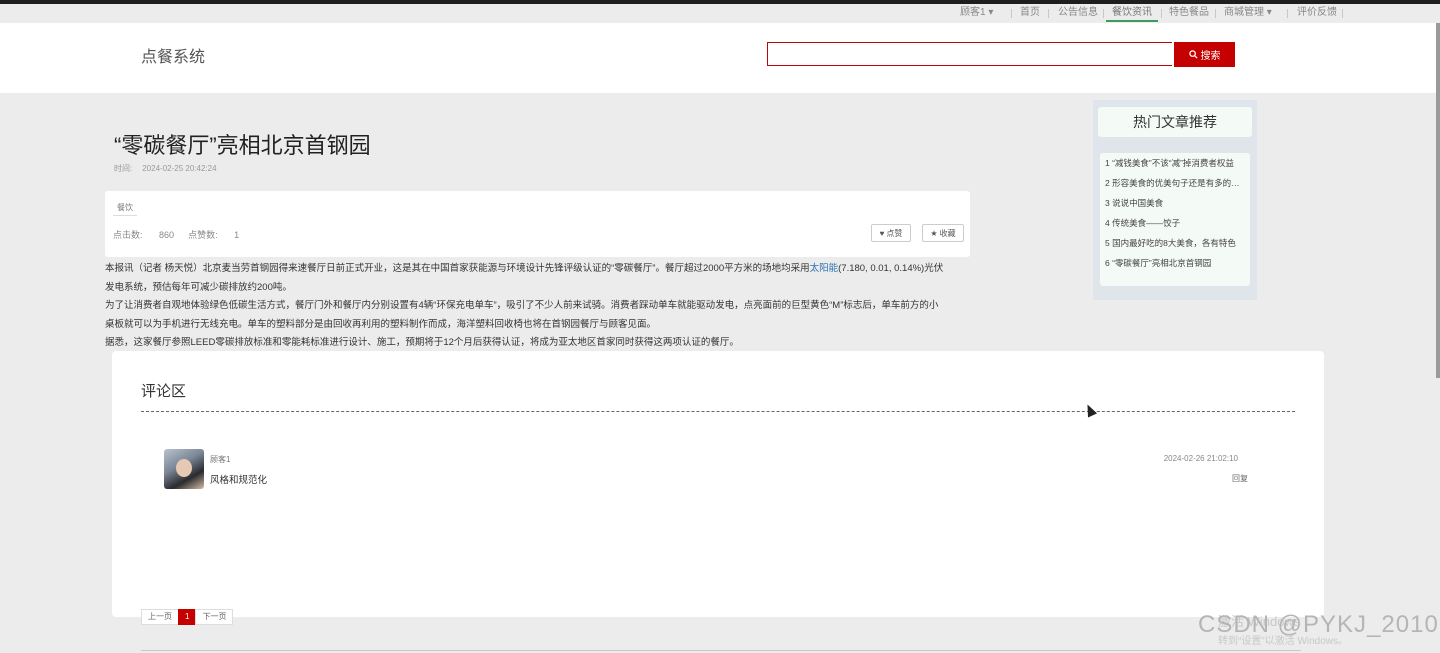  What do you see at coordinates (239, 480) in the screenshot?
I see `comment-text: 风格和规范化` at bounding box center [239, 480].